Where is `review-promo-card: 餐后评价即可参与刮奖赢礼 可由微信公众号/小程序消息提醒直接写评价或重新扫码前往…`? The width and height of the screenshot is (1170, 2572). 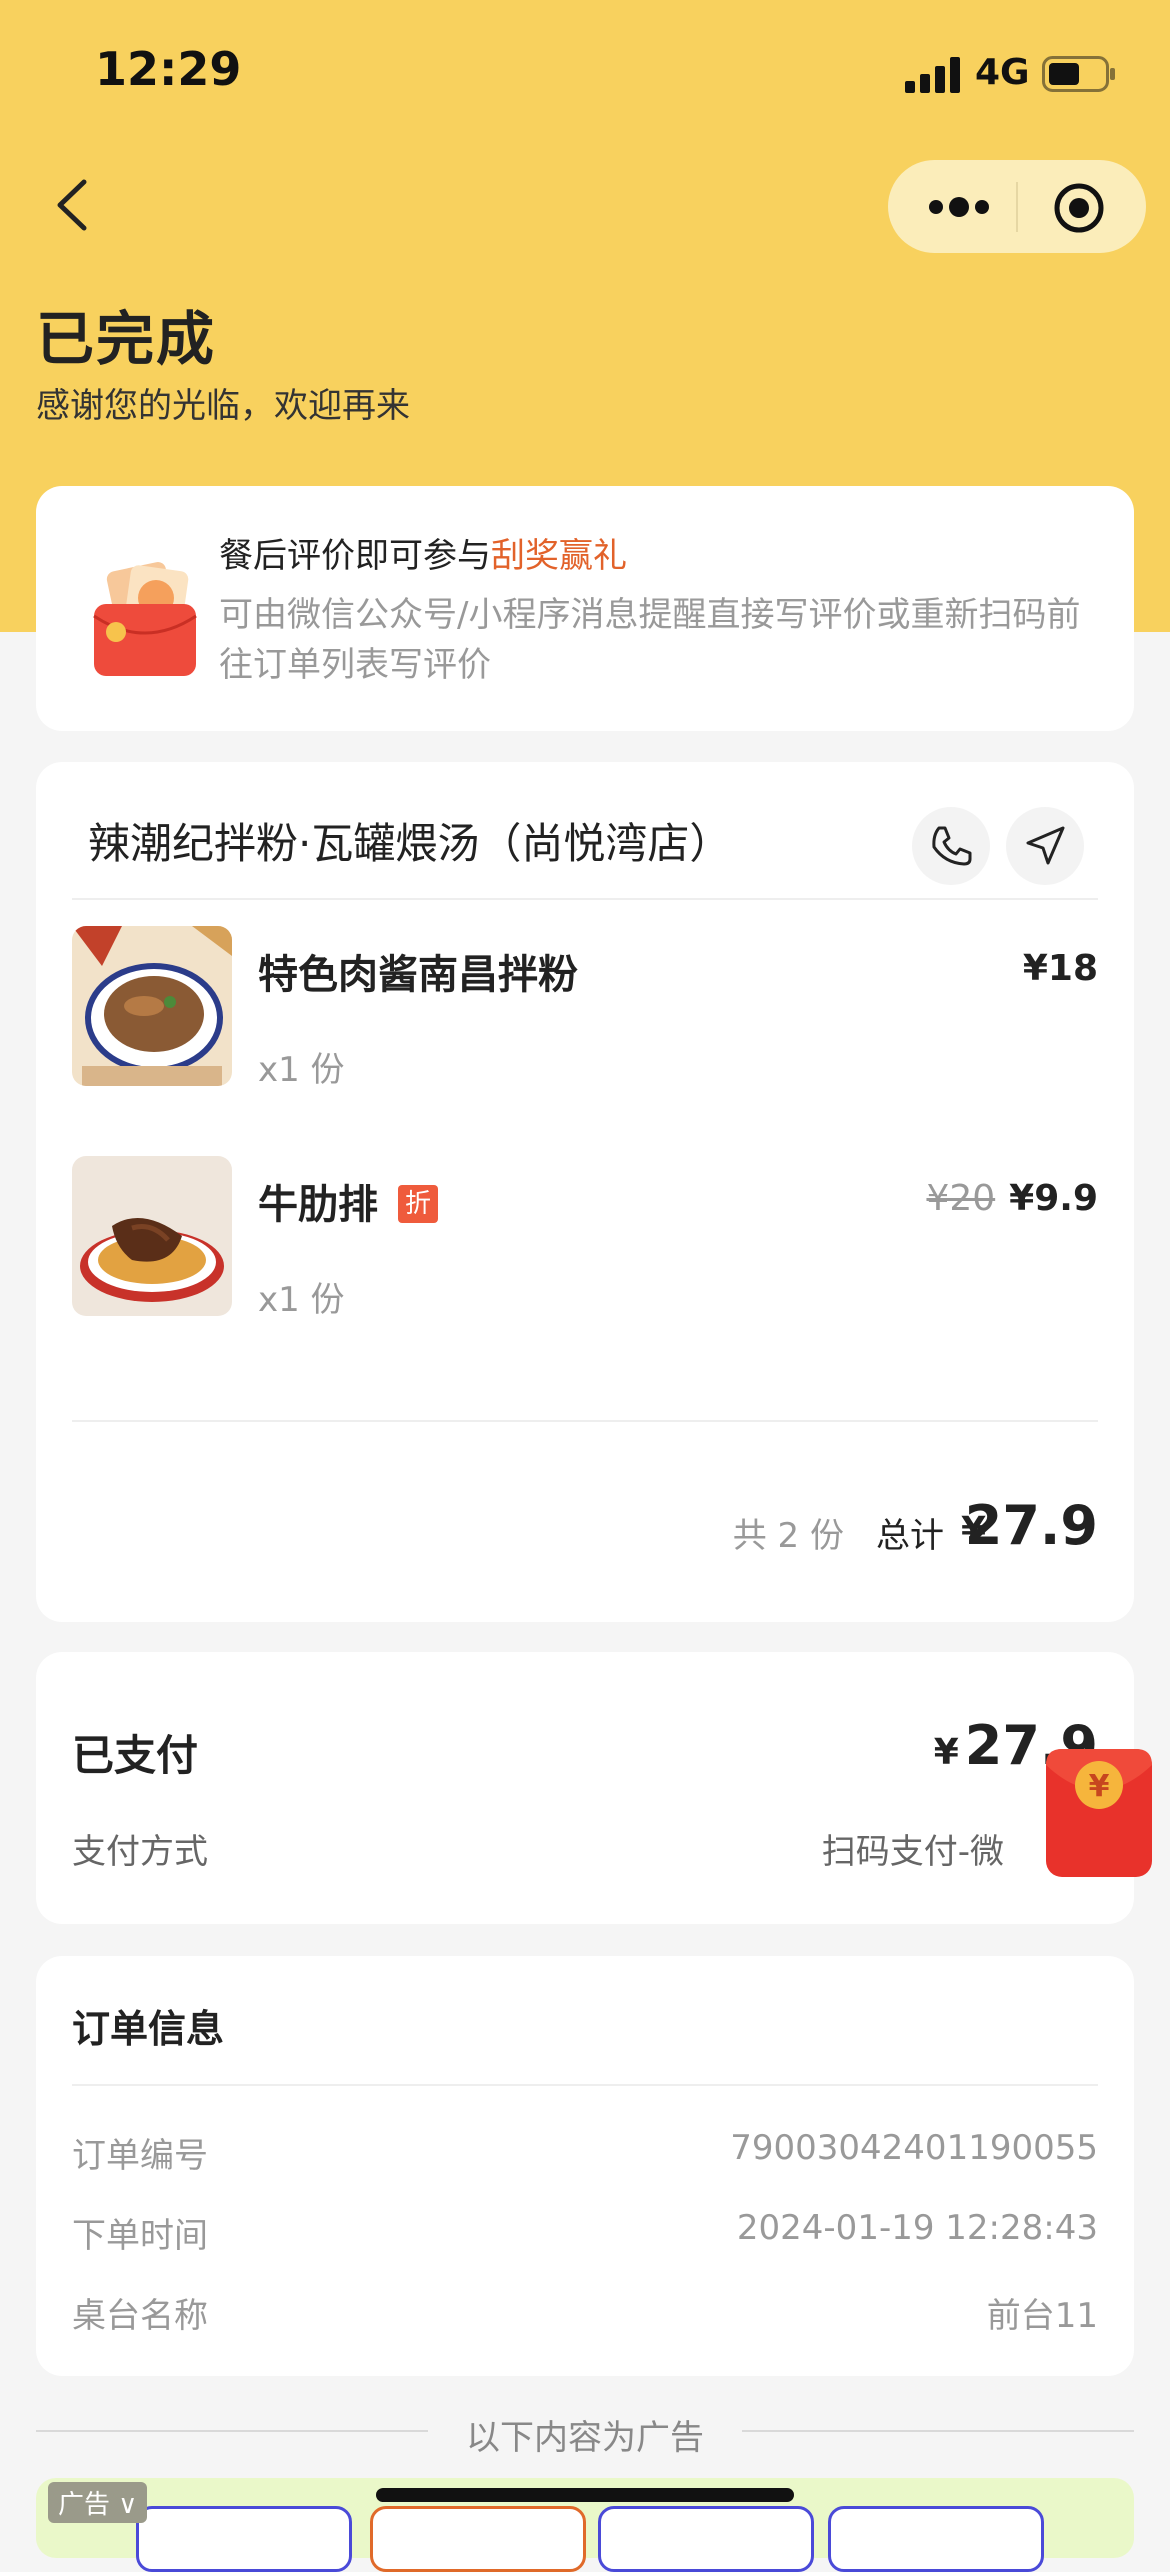
review-promo-card: 餐后评价即可参与刮奖赢礼 可由微信公众号/小程序消息提醒直接写评价或重新扫码前往… is located at coordinates (585, 608).